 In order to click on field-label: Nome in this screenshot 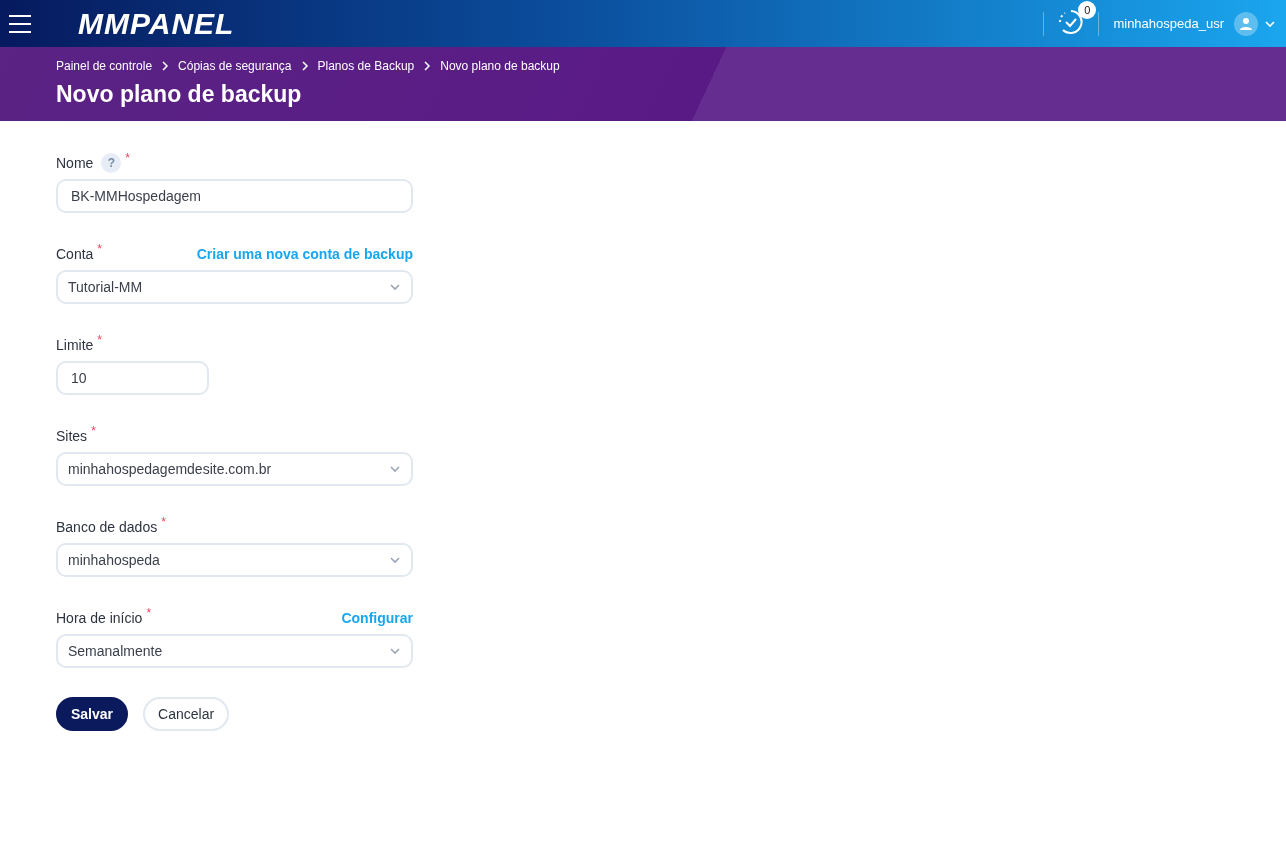, I will do `click(75, 163)`.